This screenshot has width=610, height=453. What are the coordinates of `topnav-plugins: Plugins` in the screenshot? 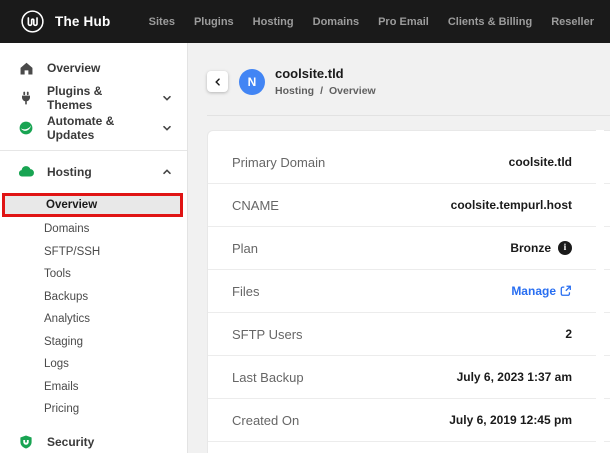 It's located at (214, 22).